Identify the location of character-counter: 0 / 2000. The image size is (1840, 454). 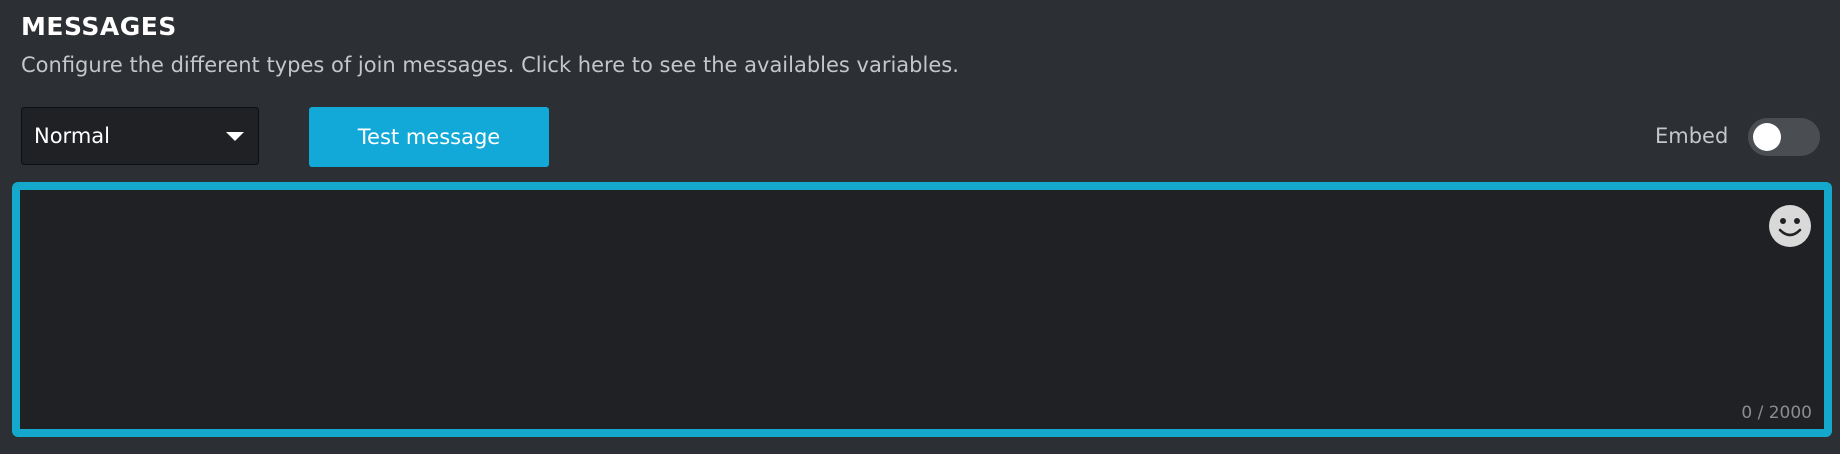
(1776, 413).